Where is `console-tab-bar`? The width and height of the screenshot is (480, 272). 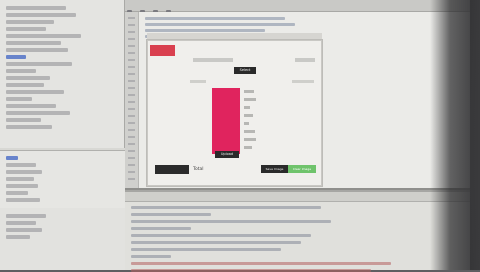 console-tab-bar is located at coordinates (297, 197).